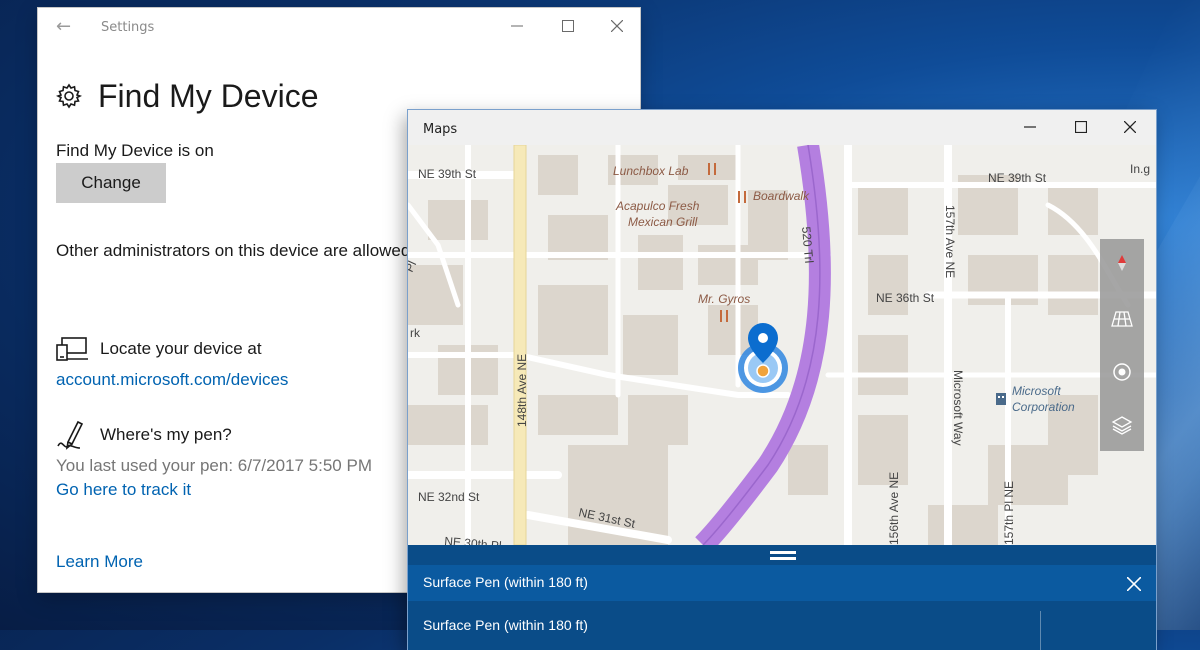 The height and width of the screenshot is (650, 1200). Describe the element at coordinates (208, 95) in the screenshot. I see `page-title: Find My Device` at that location.